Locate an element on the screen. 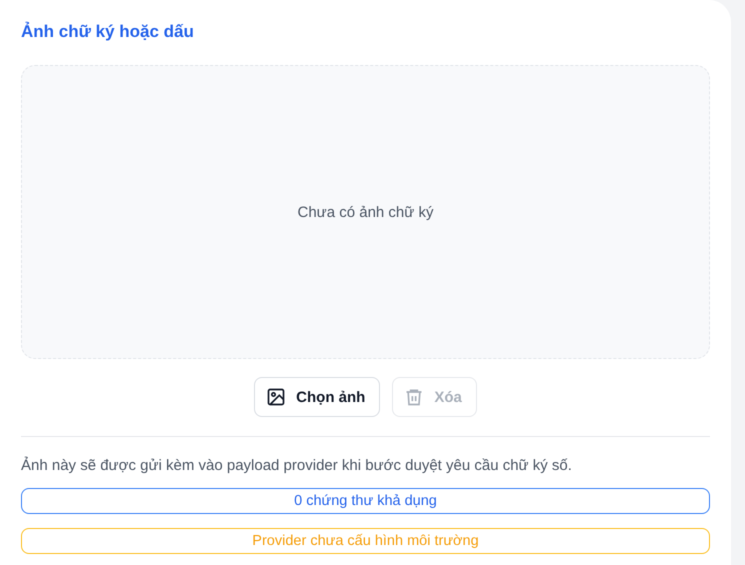 The width and height of the screenshot is (745, 565). image-icon is located at coordinates (276, 397).